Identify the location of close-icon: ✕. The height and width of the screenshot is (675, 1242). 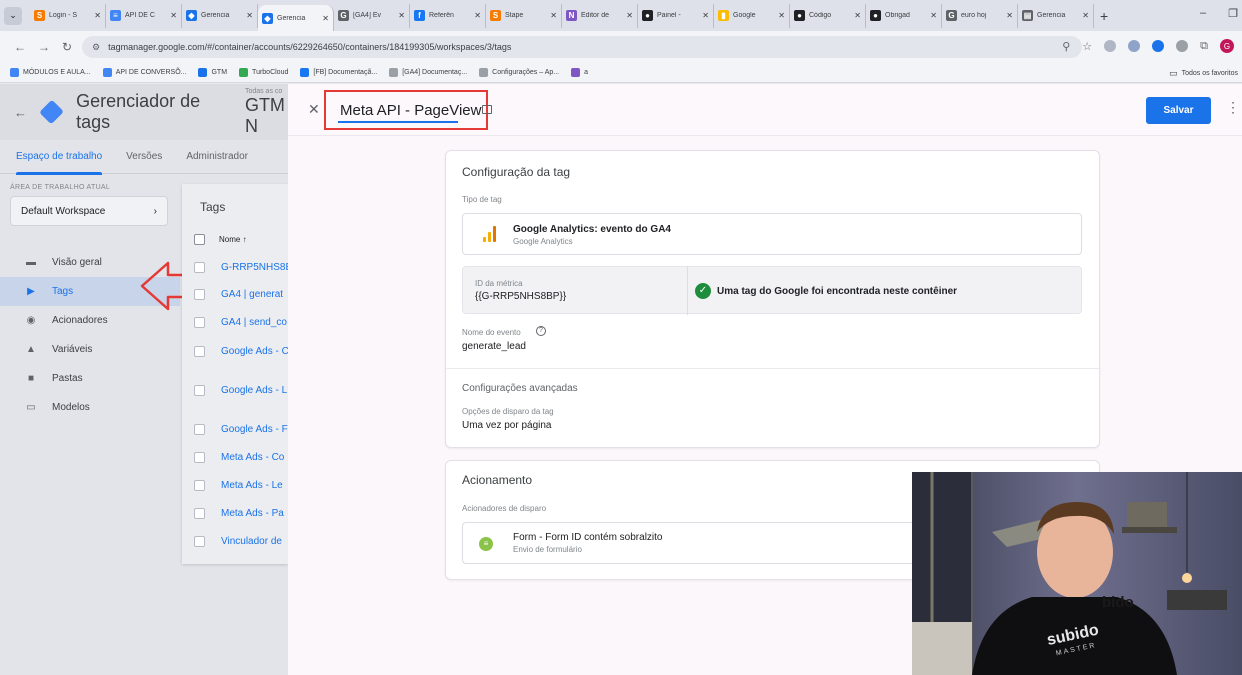
(314, 109).